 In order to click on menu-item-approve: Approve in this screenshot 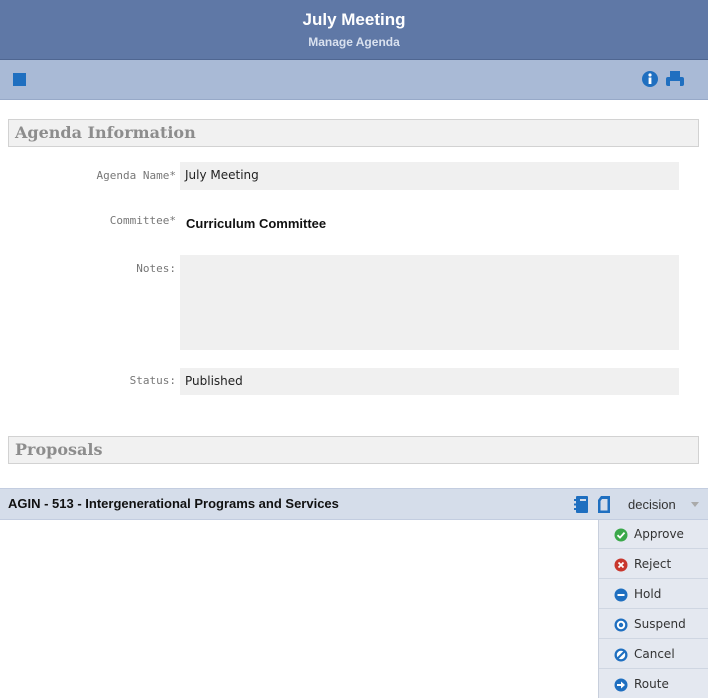, I will do `click(653, 534)`.